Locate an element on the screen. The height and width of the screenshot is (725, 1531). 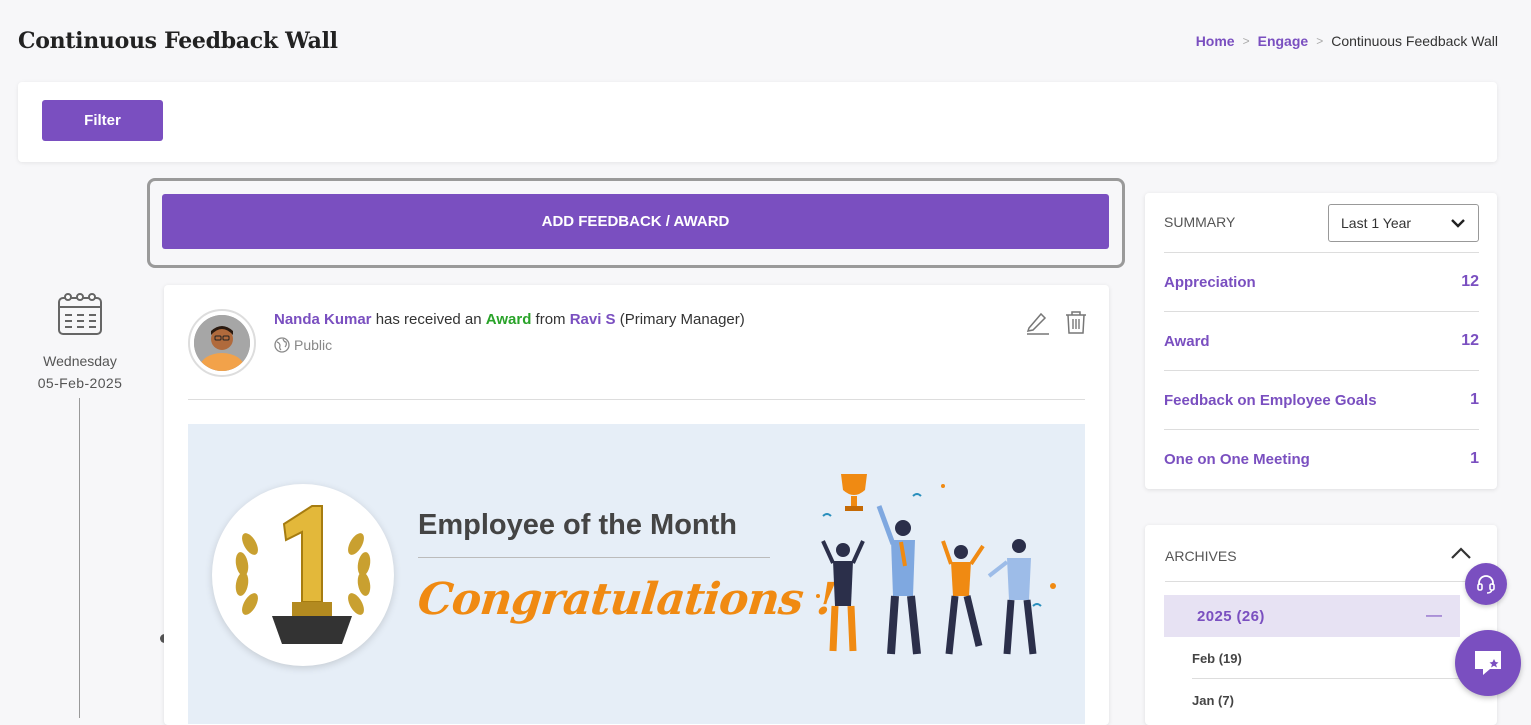
collapse-minus-icon: — is located at coordinates (1434, 616).